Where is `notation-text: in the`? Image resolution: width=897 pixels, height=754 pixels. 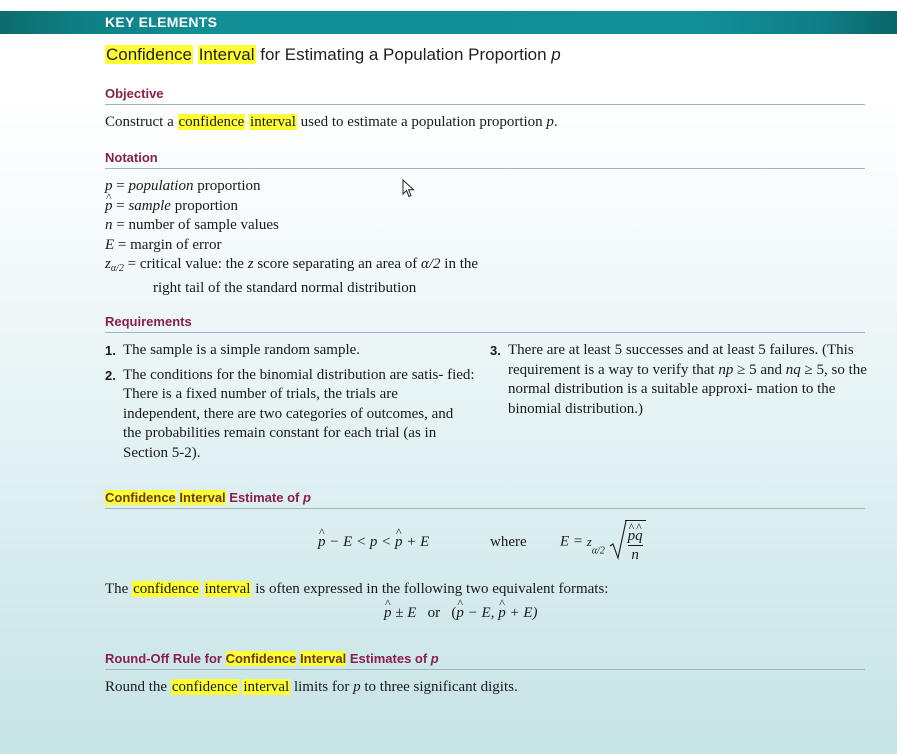
notation-text: in the is located at coordinates (459, 264).